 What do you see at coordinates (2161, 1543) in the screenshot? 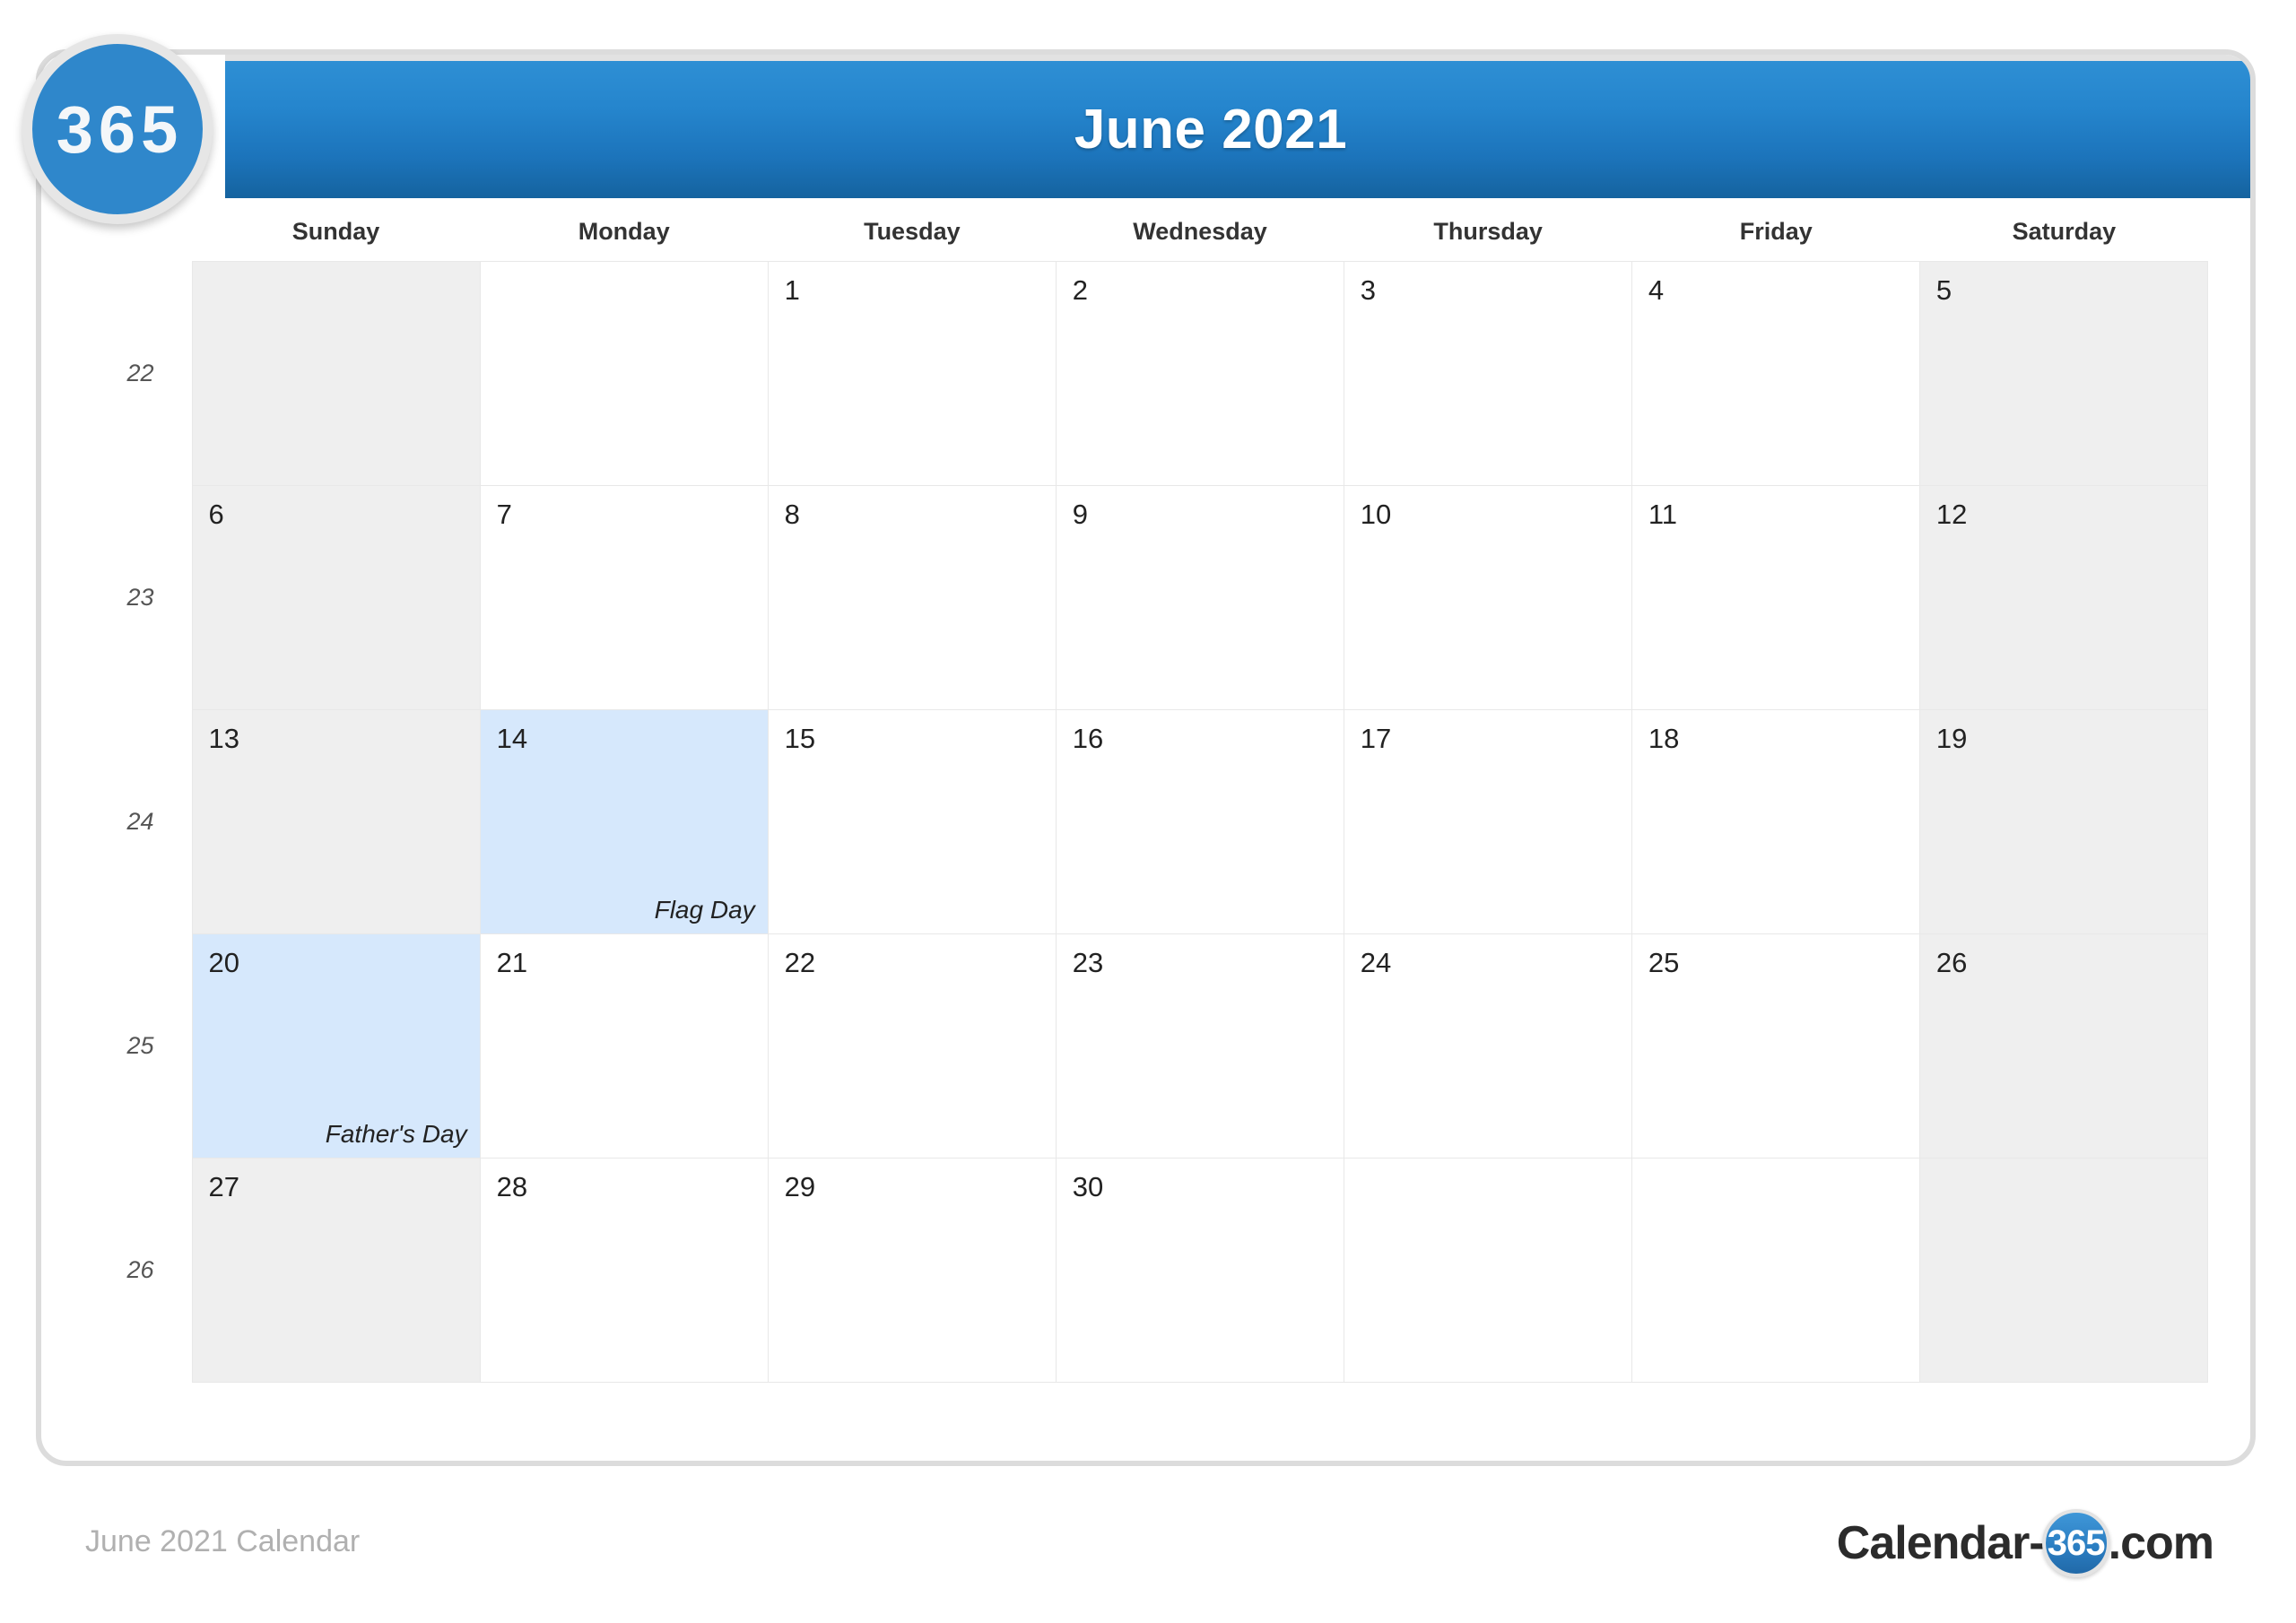
I see `footer-logo-suffix: .com` at bounding box center [2161, 1543].